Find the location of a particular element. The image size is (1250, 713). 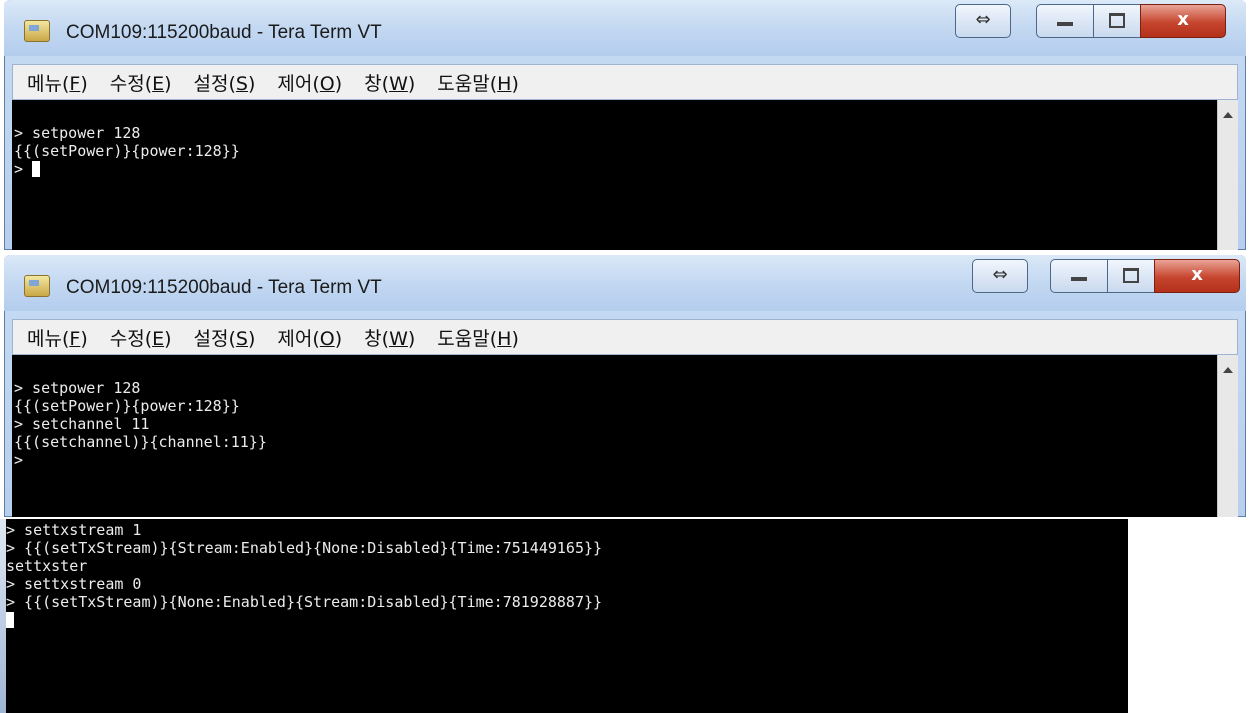

prompt: > is located at coordinates (23, 169).